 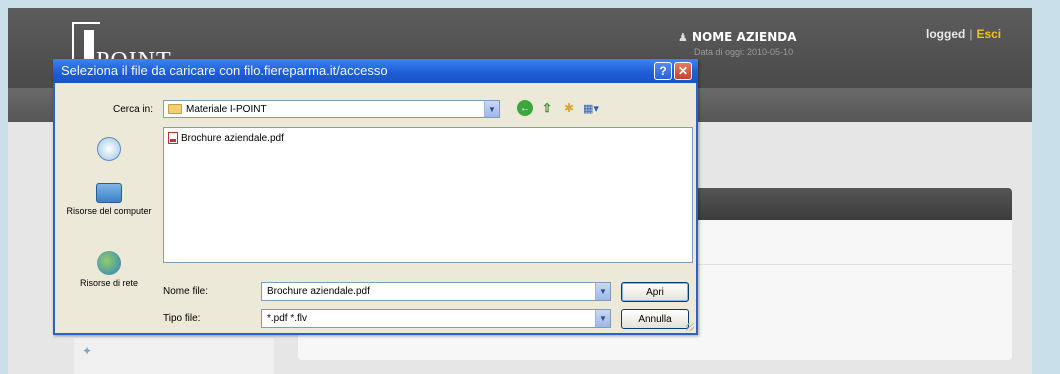 I want to click on place-my-computer: Risorse del computer, so click(x=109, y=199).